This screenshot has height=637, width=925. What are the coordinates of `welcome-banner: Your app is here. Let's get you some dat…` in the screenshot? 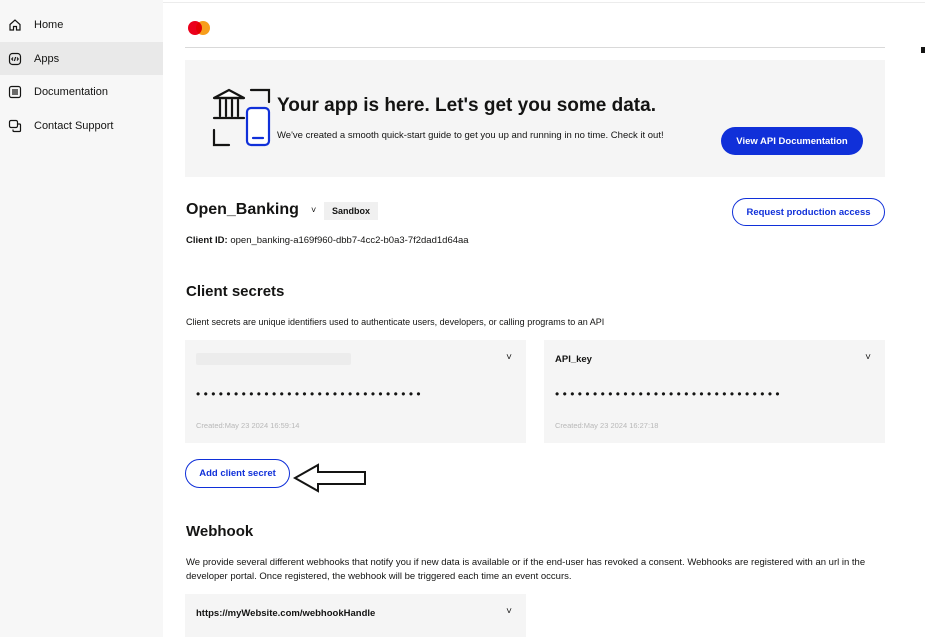 It's located at (535, 118).